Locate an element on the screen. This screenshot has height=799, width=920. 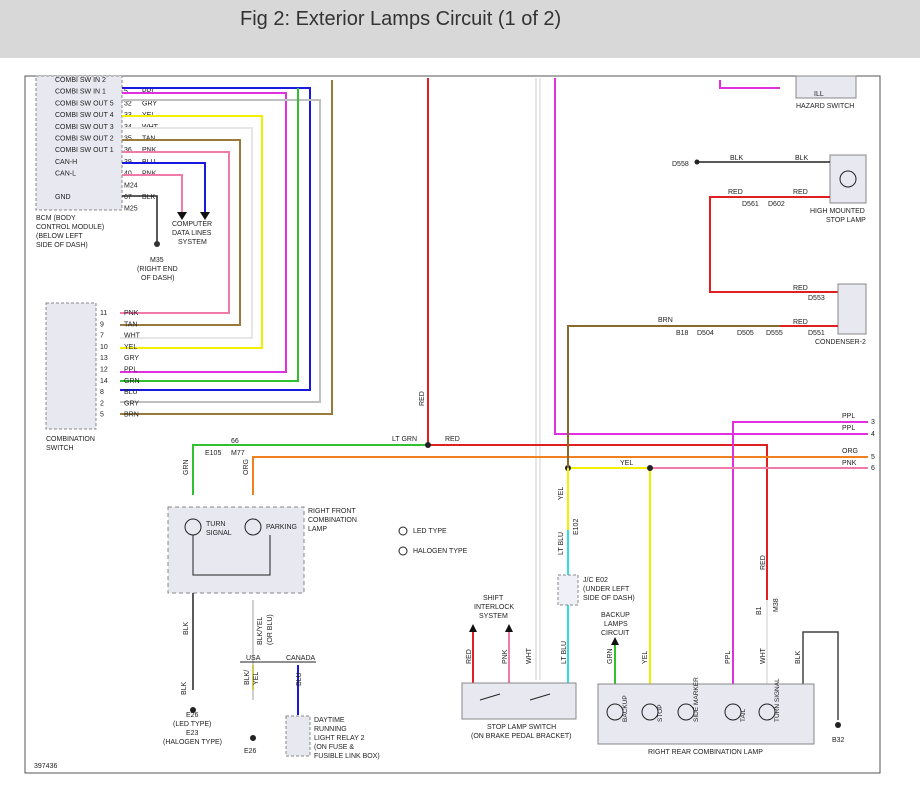
rr-lamp-box is located at coordinates (706, 714).